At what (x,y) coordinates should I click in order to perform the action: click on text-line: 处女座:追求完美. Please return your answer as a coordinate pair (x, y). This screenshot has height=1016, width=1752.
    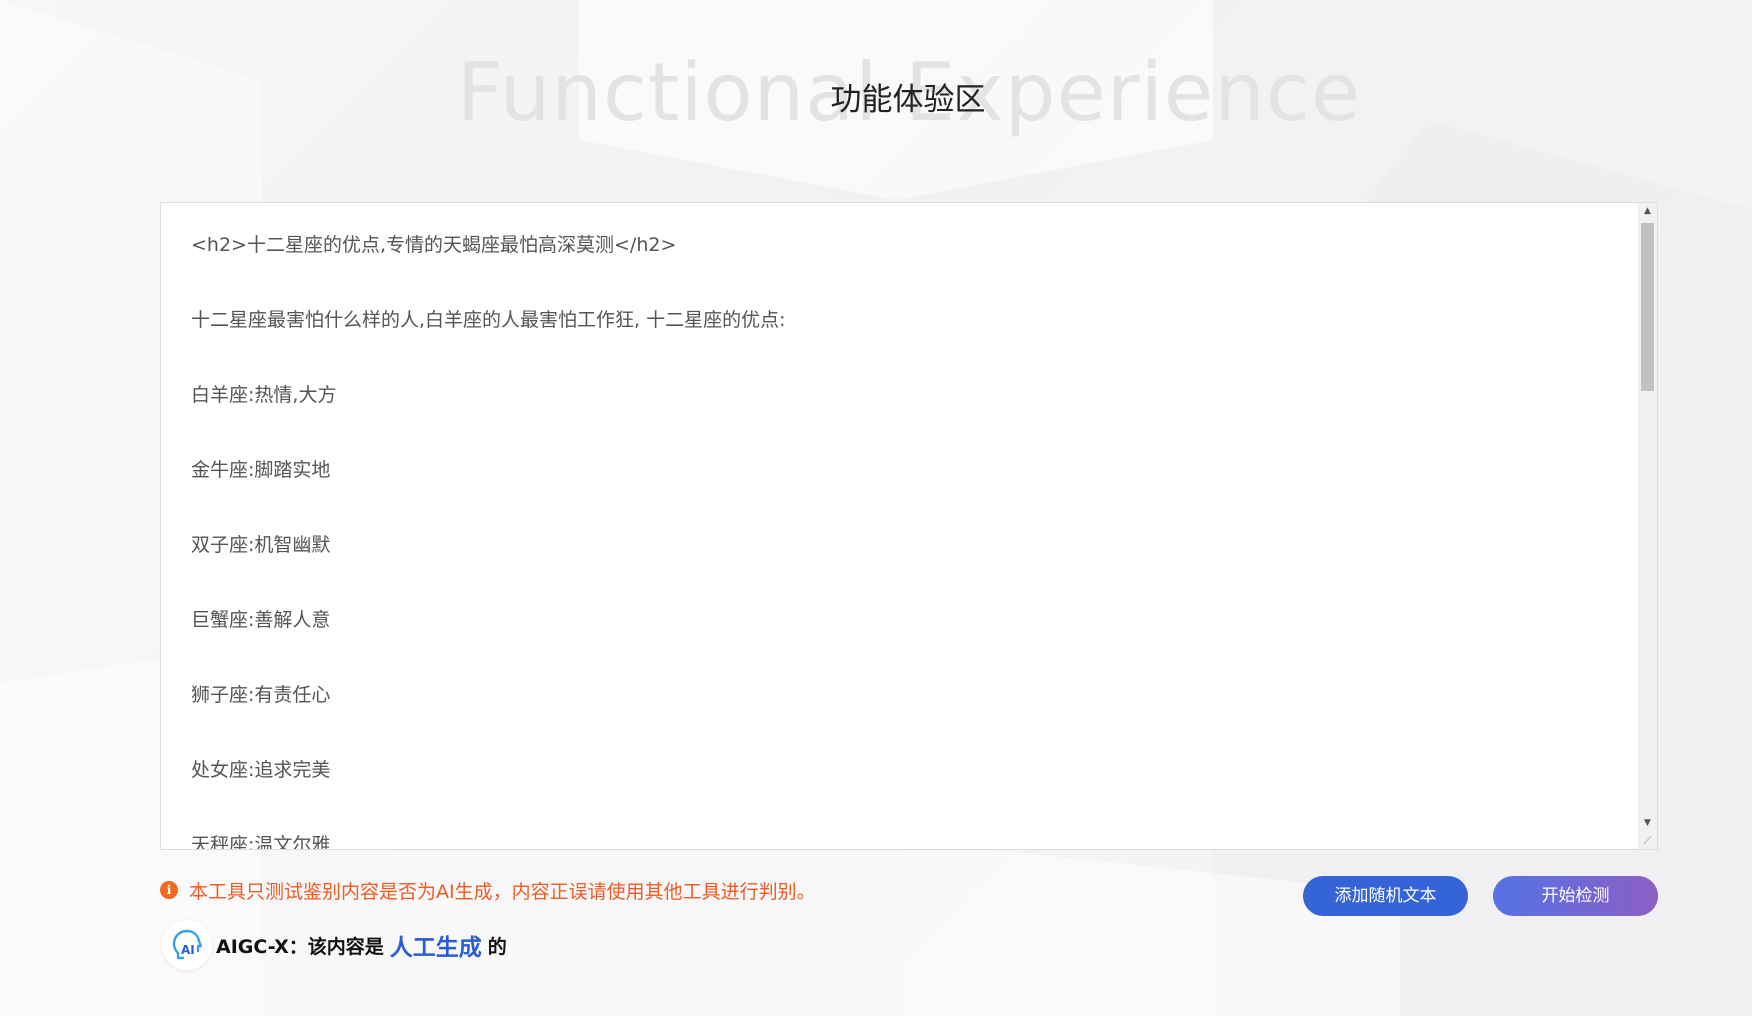
    Looking at the image, I should click on (261, 770).